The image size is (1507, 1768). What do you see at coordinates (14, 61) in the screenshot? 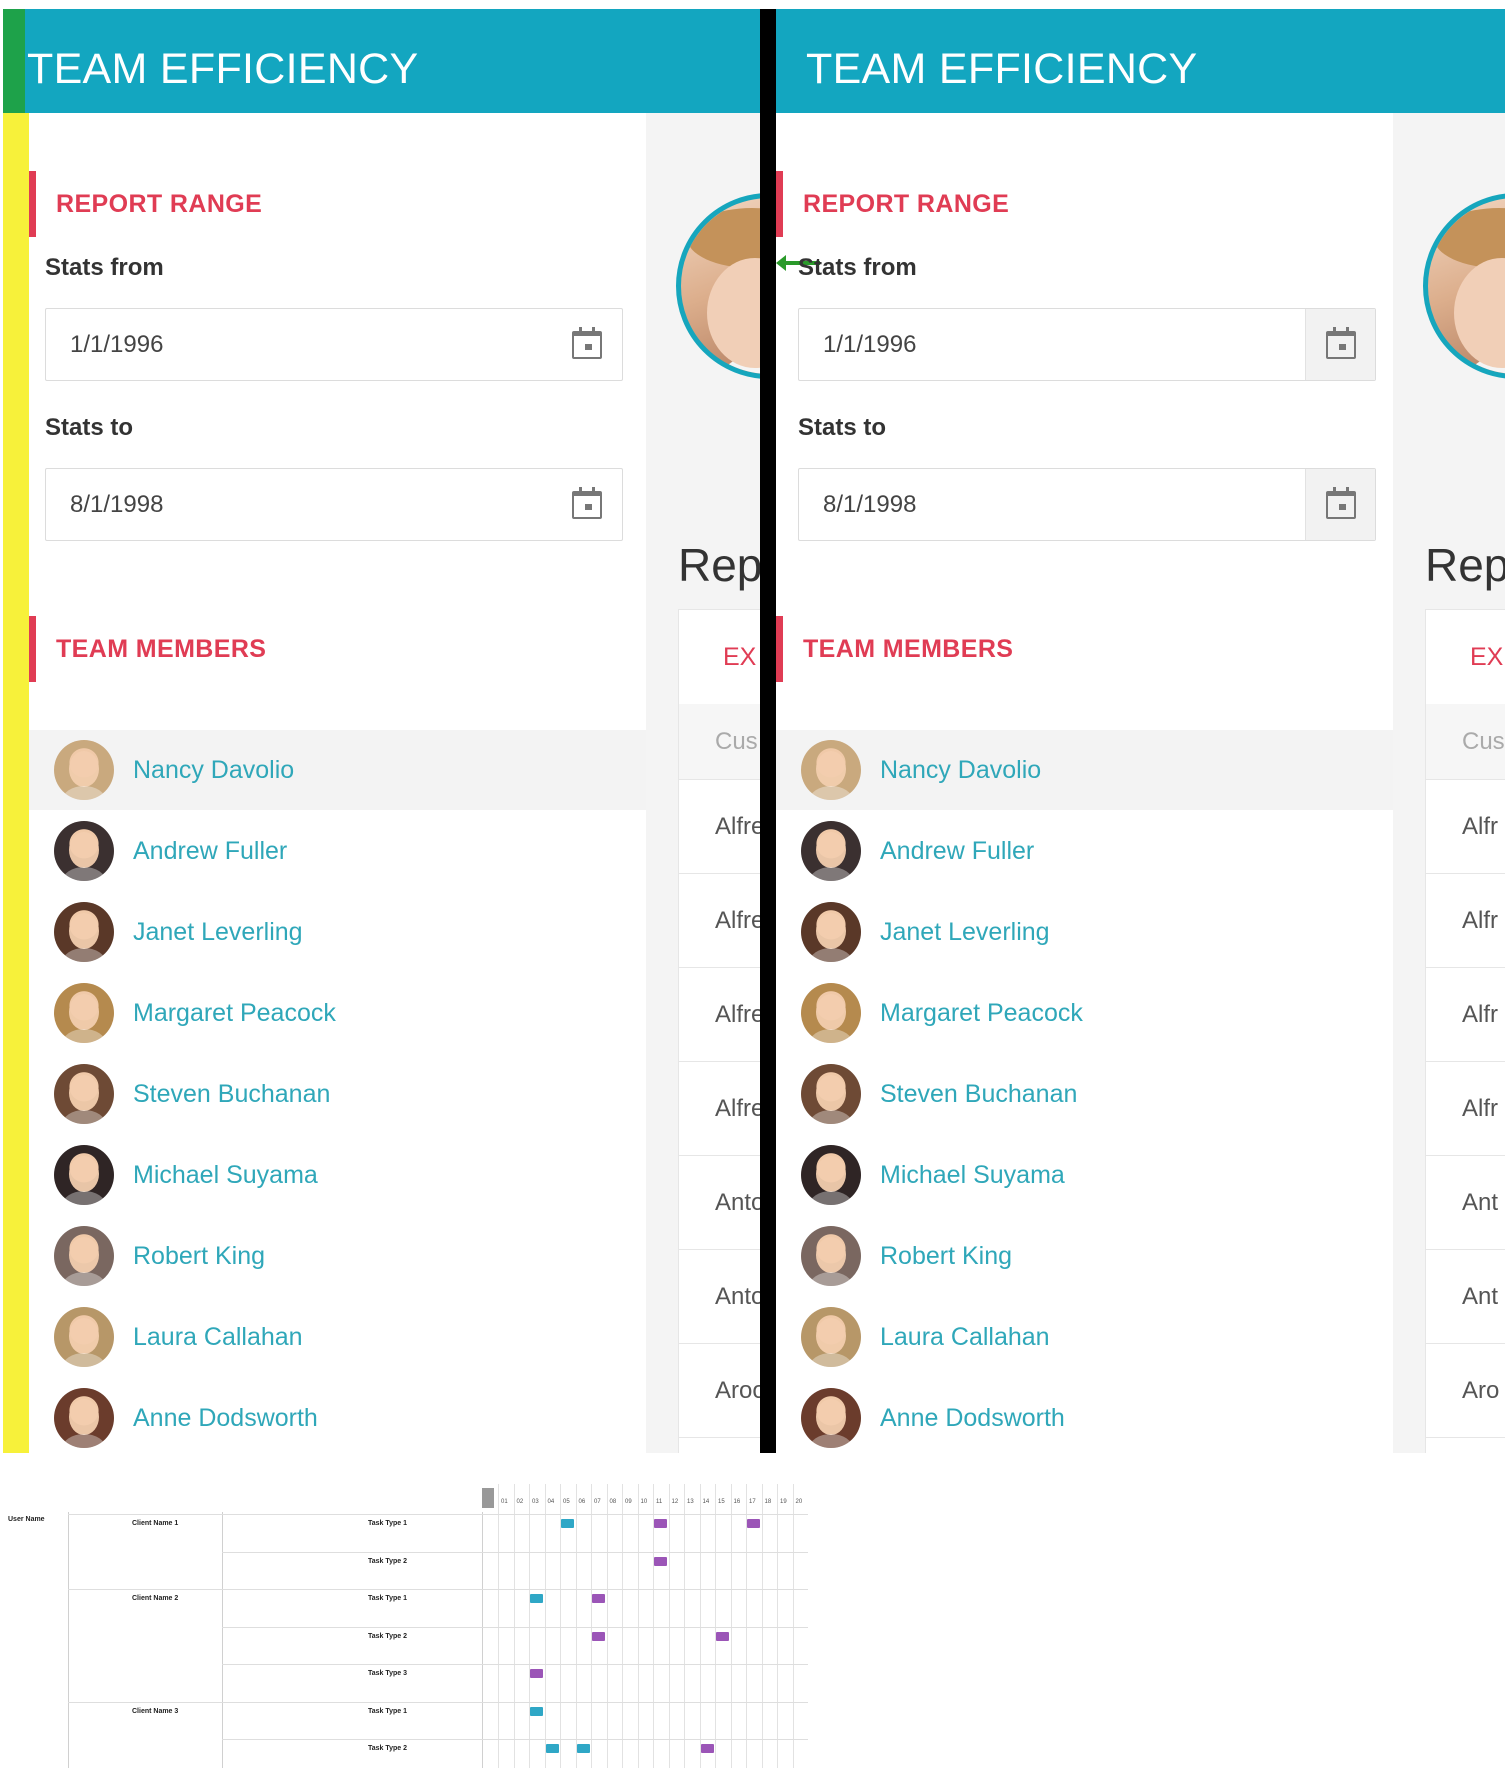
I see `header-accent` at bounding box center [14, 61].